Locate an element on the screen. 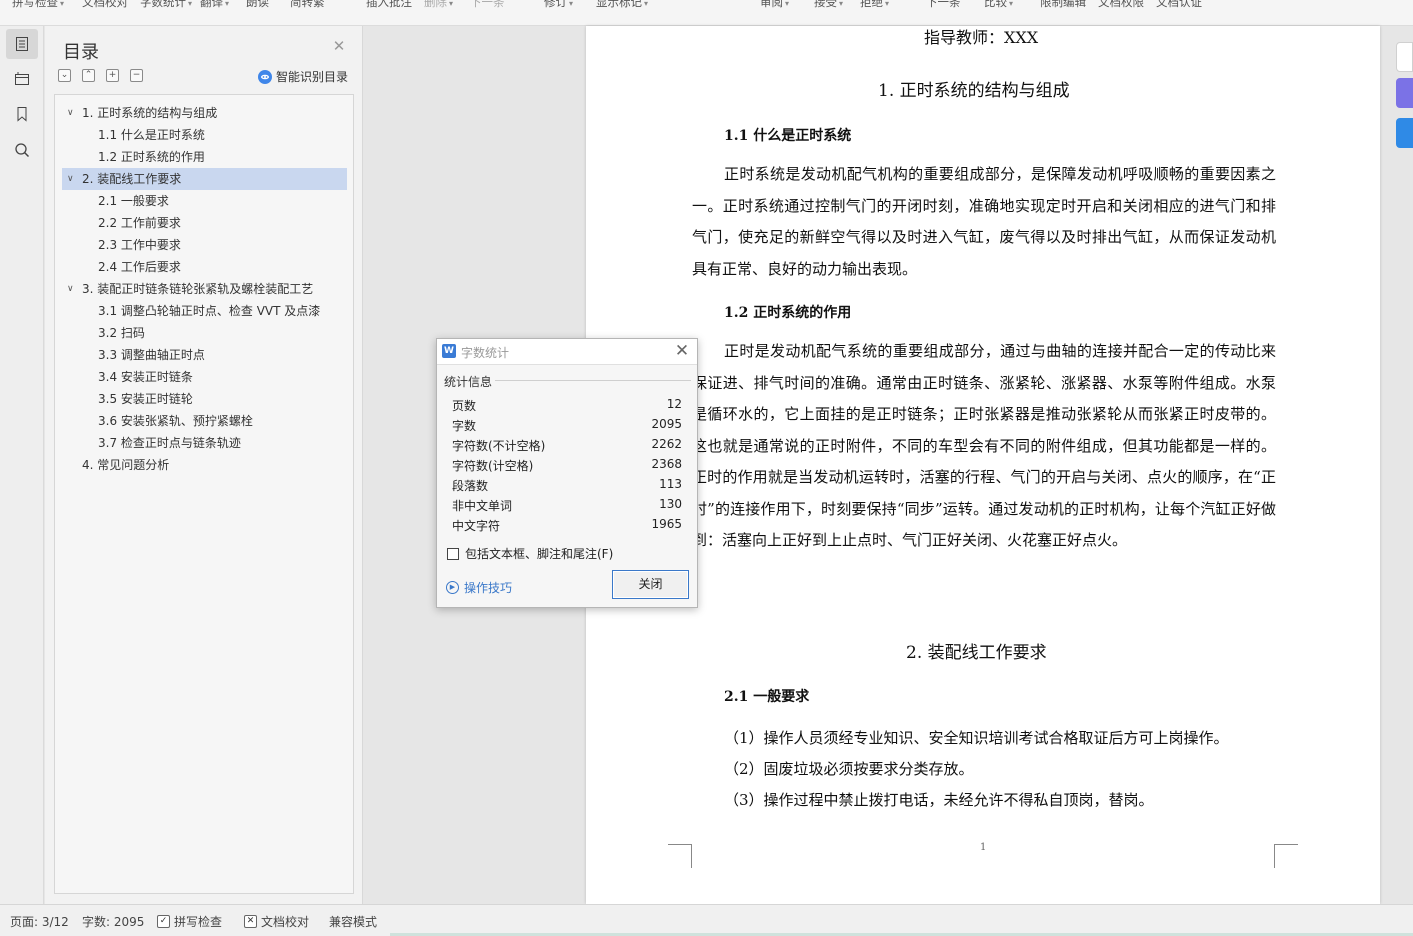 This screenshot has height=936, width=1413. toc-item-label: 1. 正时系统的结构与组成 is located at coordinates (150, 113).